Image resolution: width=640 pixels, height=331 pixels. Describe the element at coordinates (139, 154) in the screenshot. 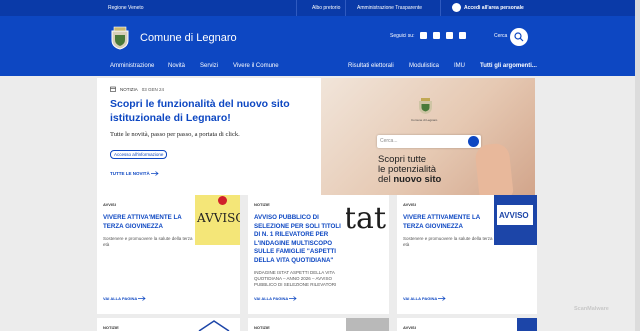

I see `hero-tag: Accesso all'informazione` at that location.